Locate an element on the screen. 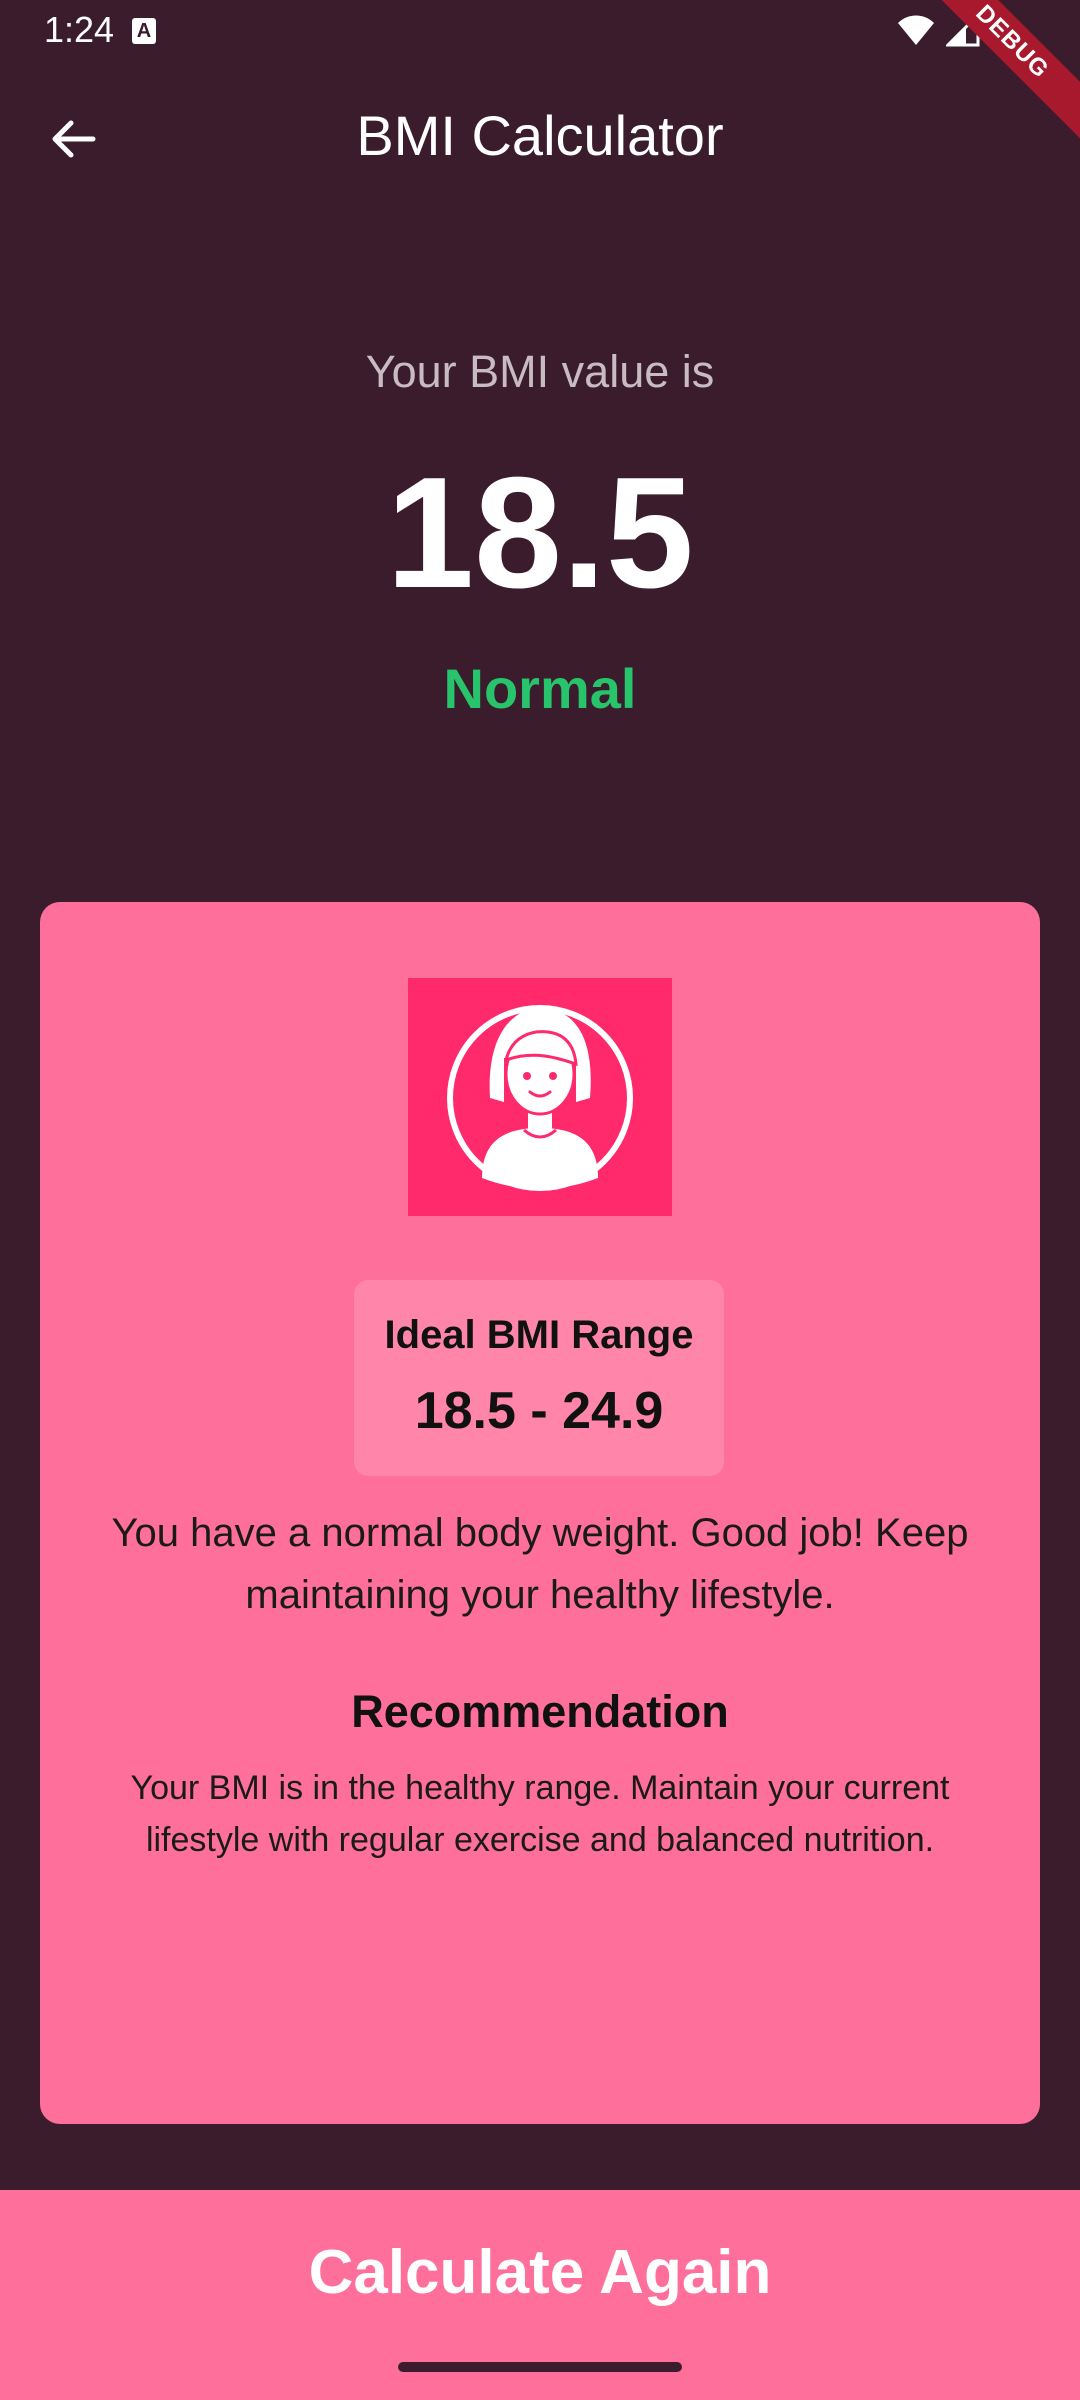 The width and height of the screenshot is (1080, 2400). woman-avatar-icon is located at coordinates (540, 1098).